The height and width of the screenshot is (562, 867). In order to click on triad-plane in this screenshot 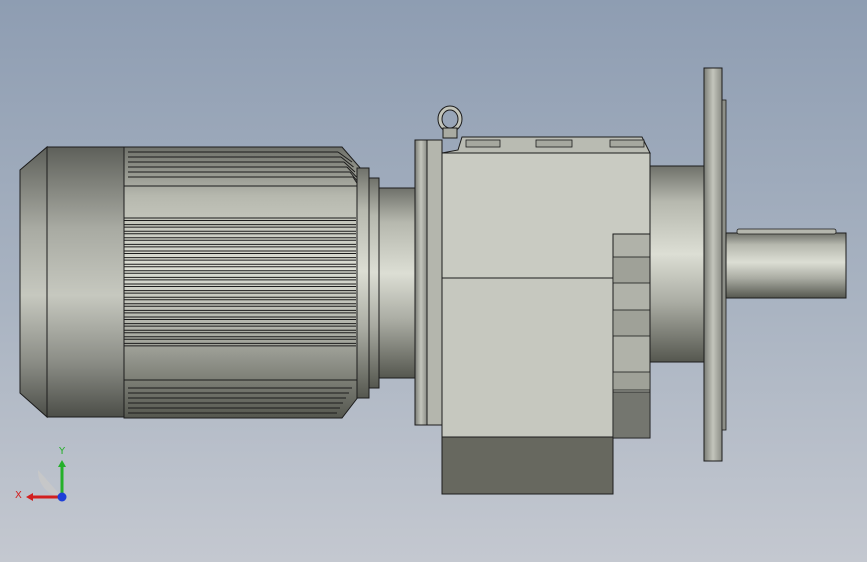, I will do `click(49, 483)`.